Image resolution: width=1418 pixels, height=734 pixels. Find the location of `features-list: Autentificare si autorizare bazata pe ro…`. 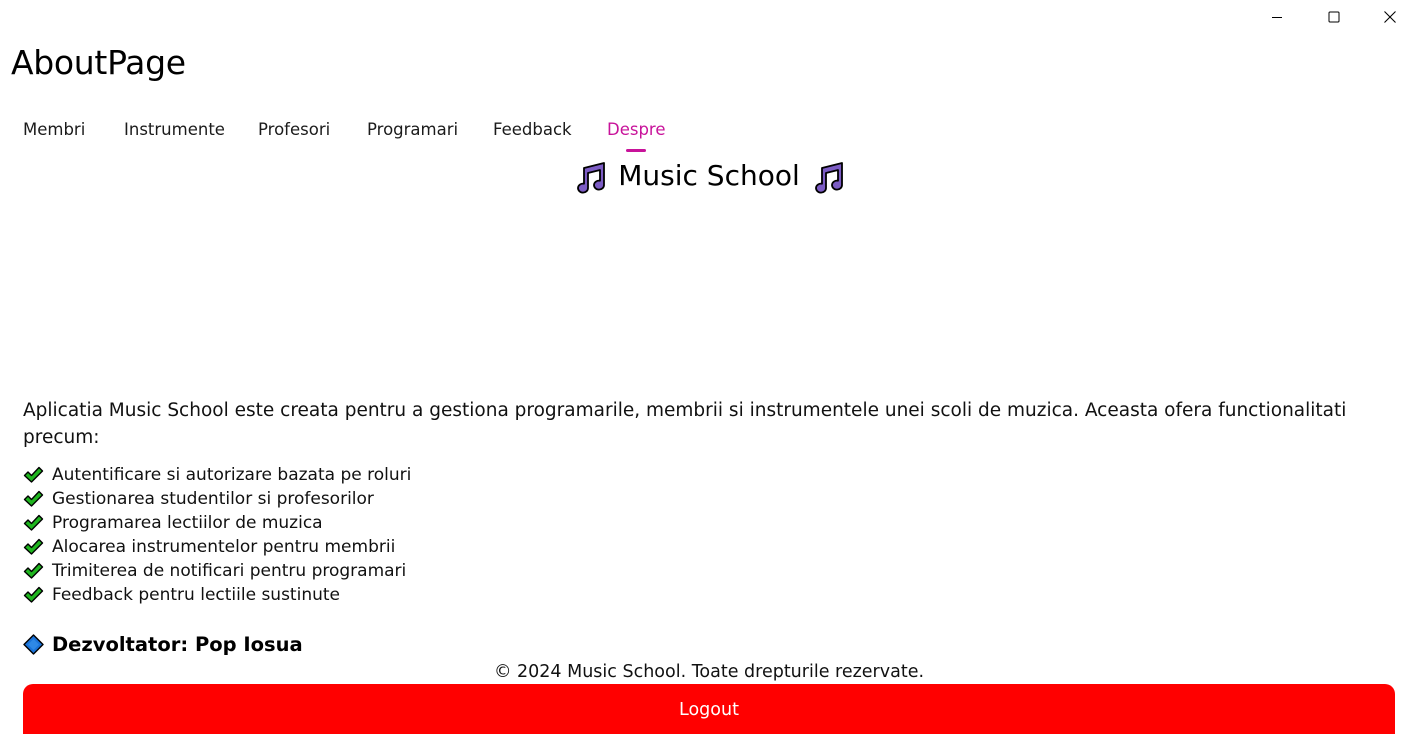

features-list: Autentificare si autorizare bazata pe ro… is located at coordinates (217, 535).